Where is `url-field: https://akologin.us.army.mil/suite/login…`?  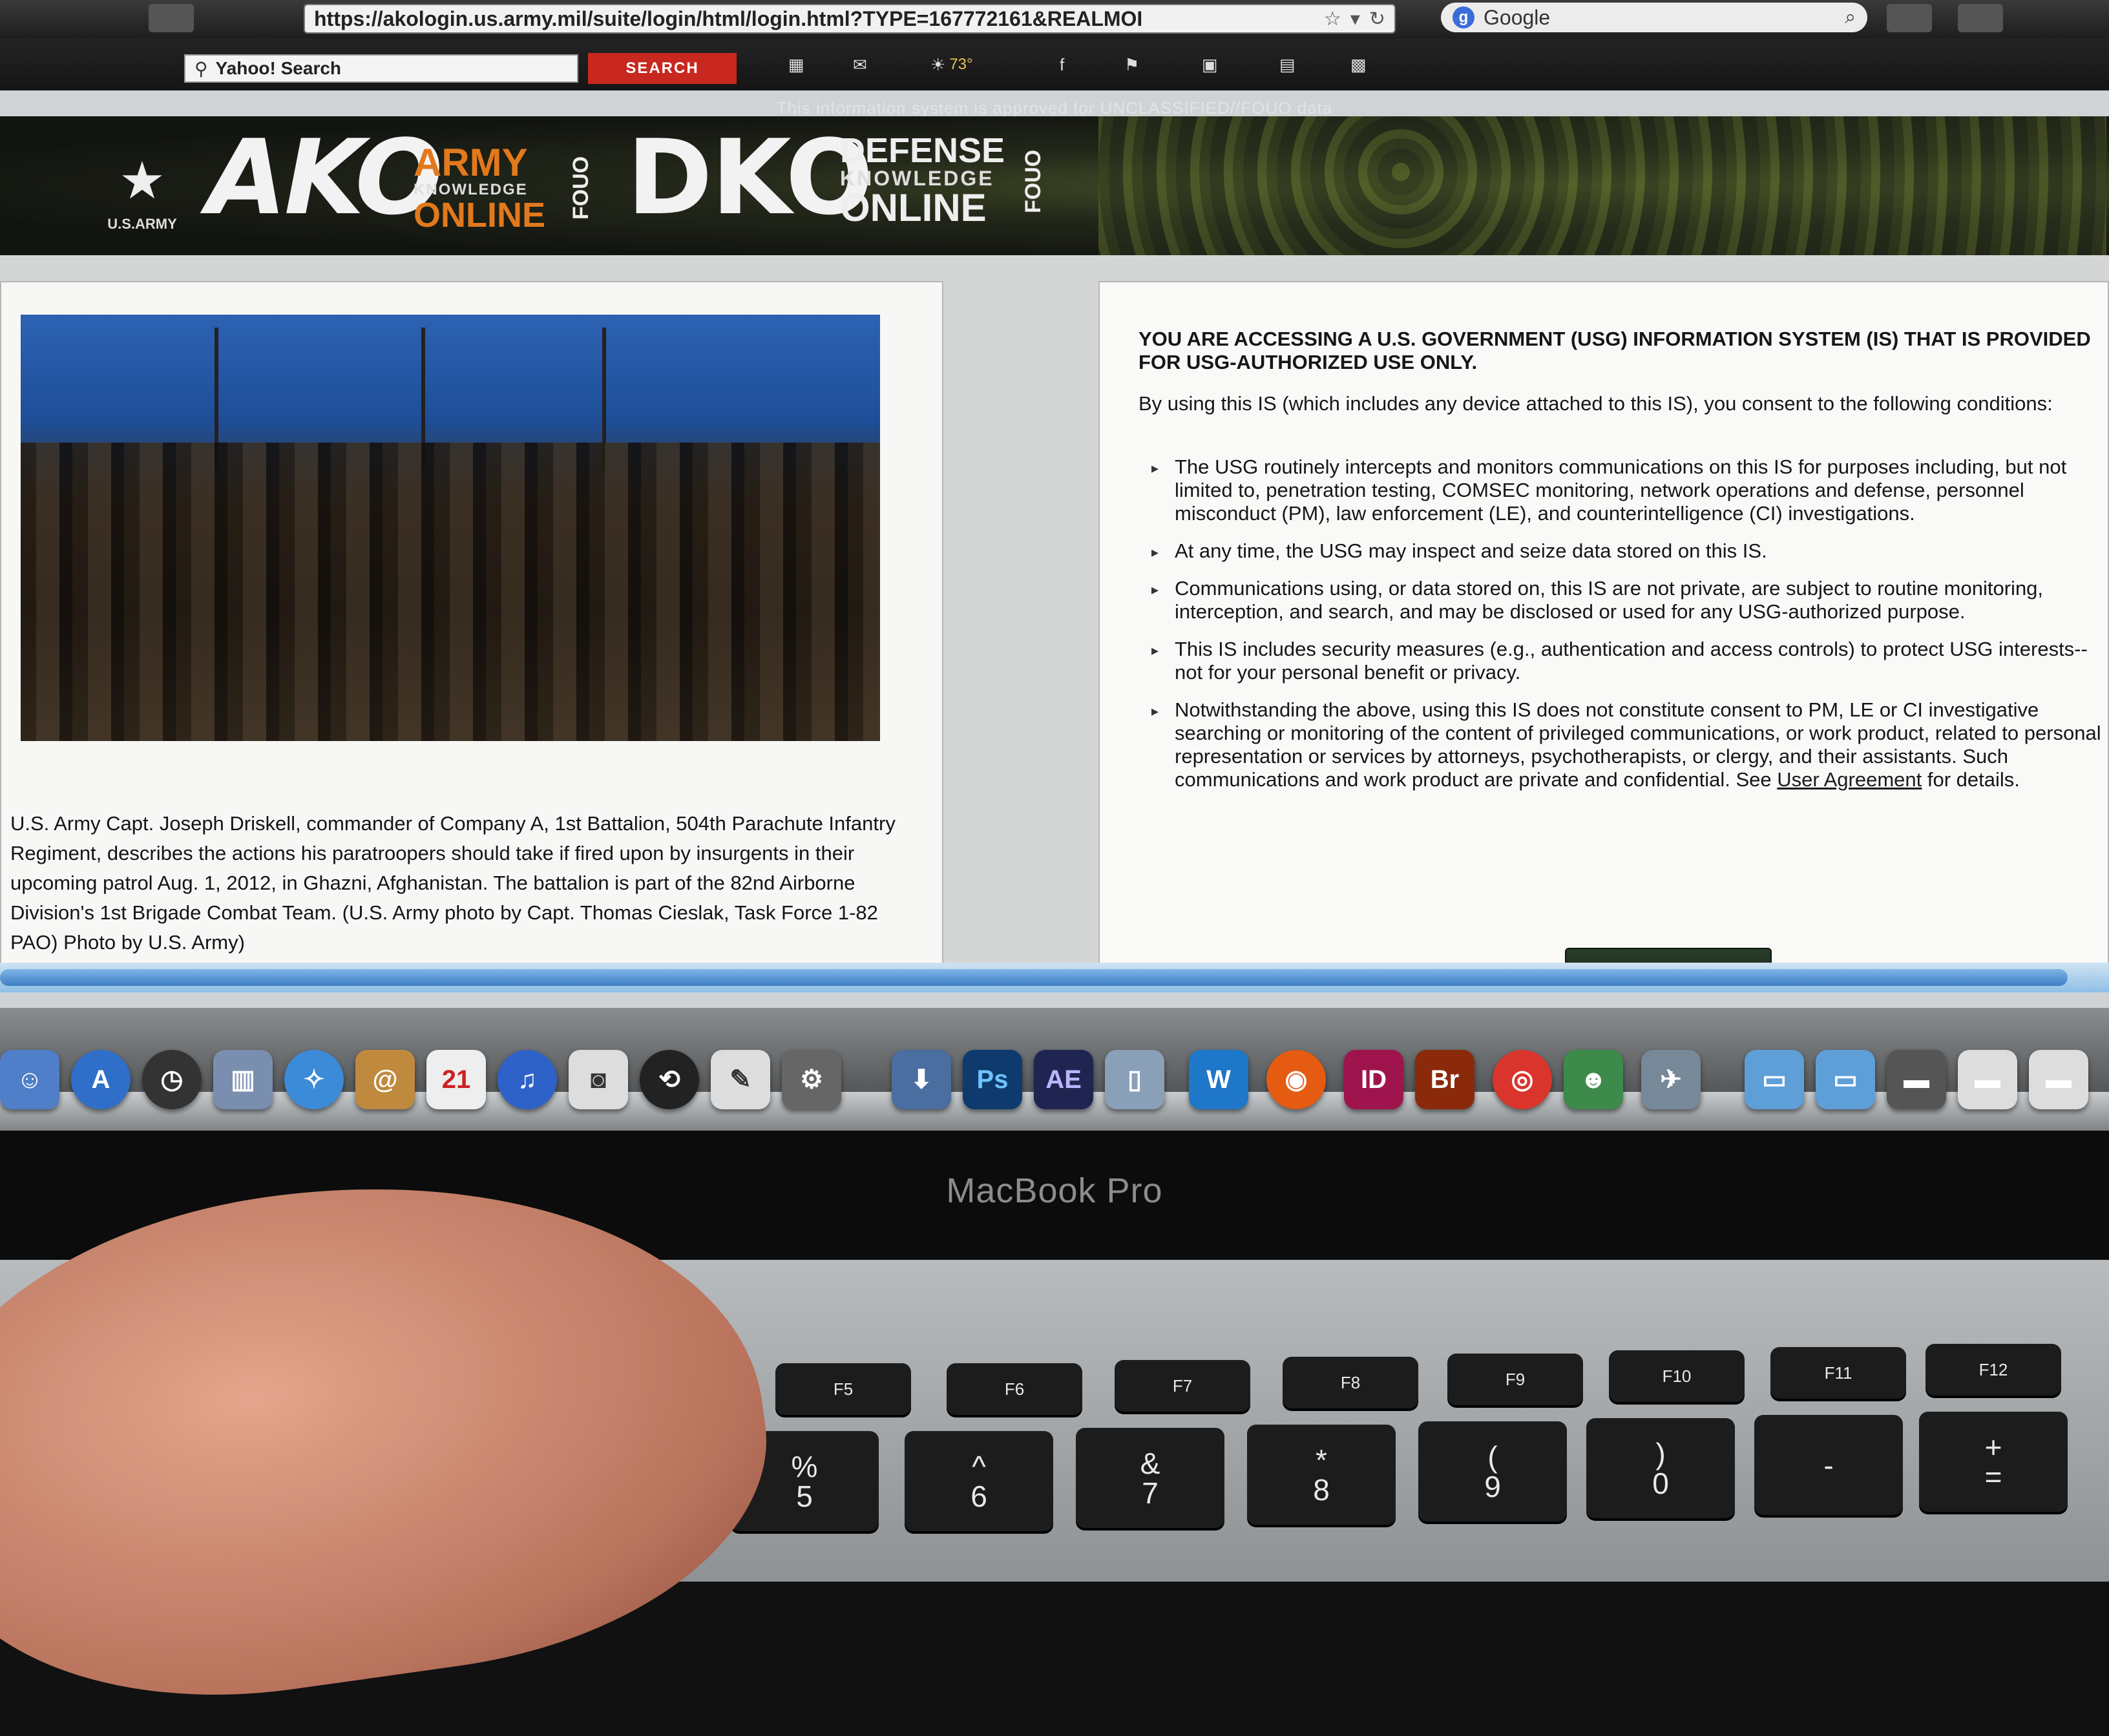
url-field: https://akologin.us.army.mil/suite/login… is located at coordinates (850, 19).